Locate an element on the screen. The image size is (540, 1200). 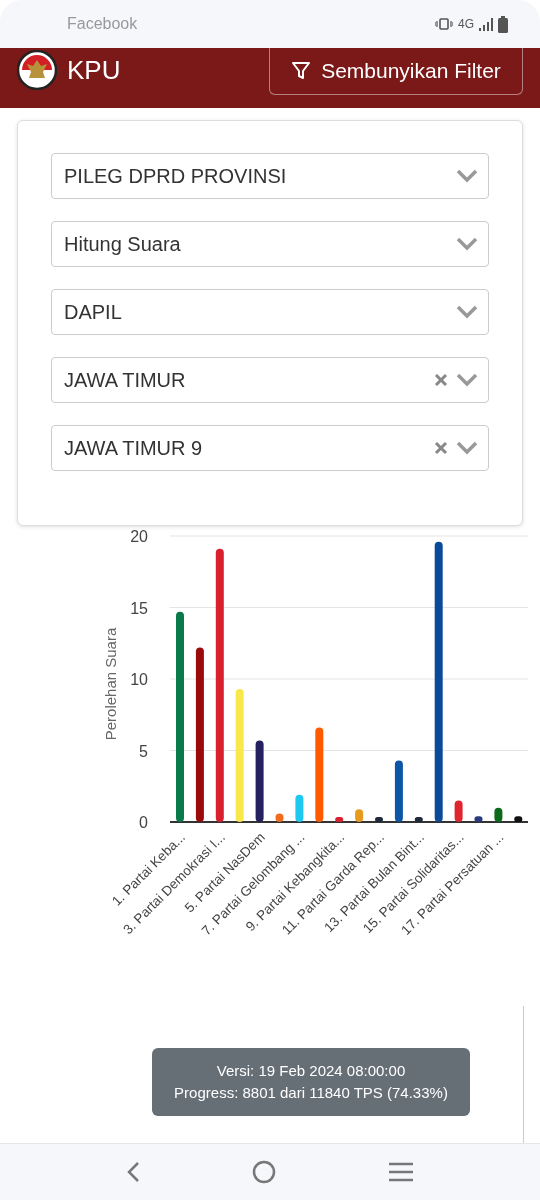
hide-filter-button: Sembunyikan Filter is located at coordinates (396, 71).